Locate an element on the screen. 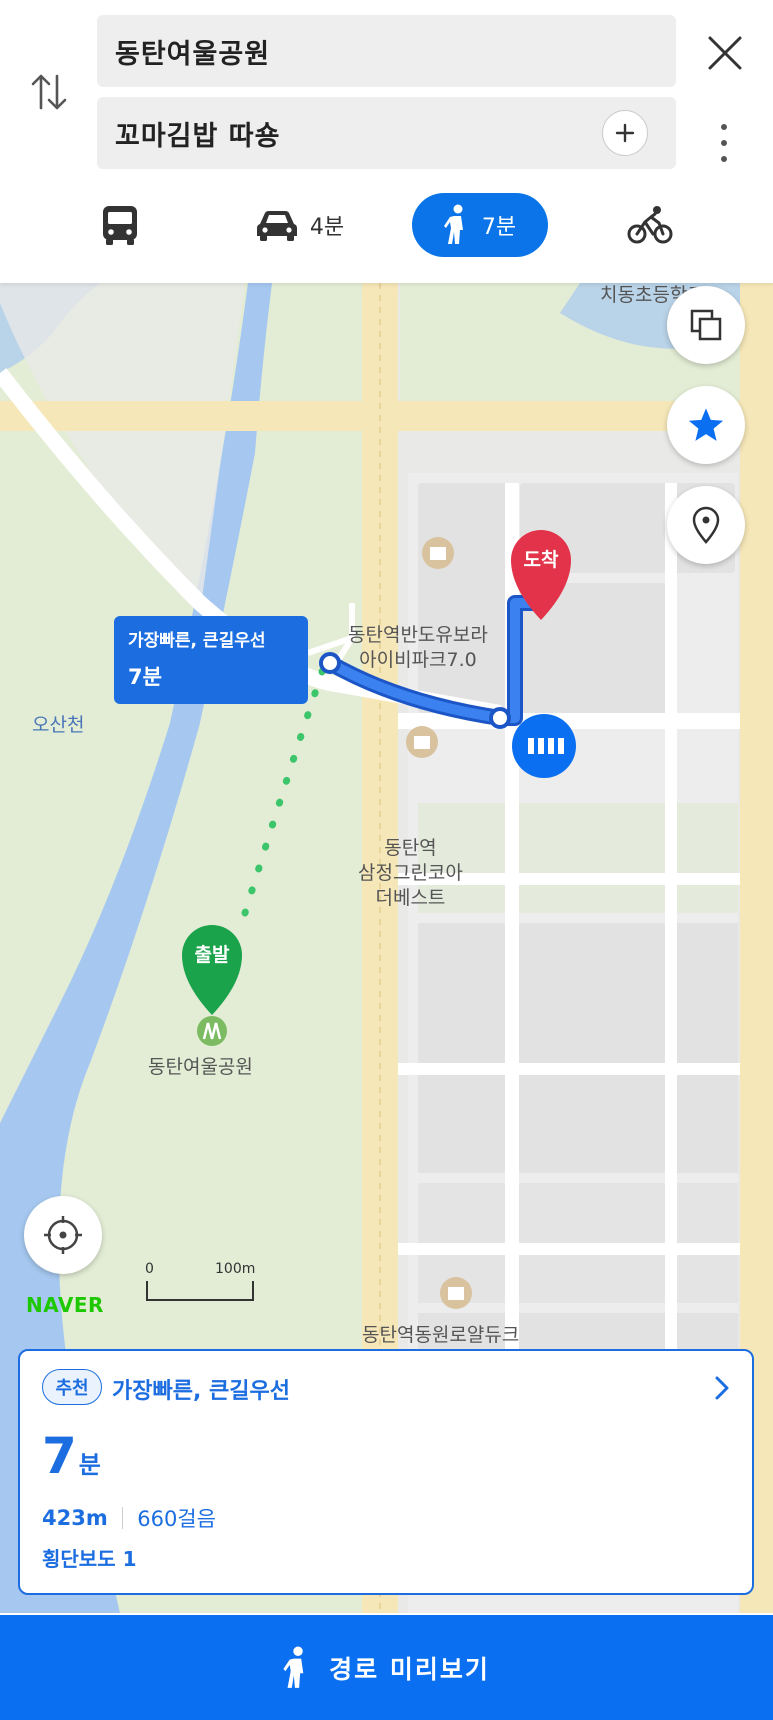 The image size is (773, 1720). tab-bus is located at coordinates (126, 225).